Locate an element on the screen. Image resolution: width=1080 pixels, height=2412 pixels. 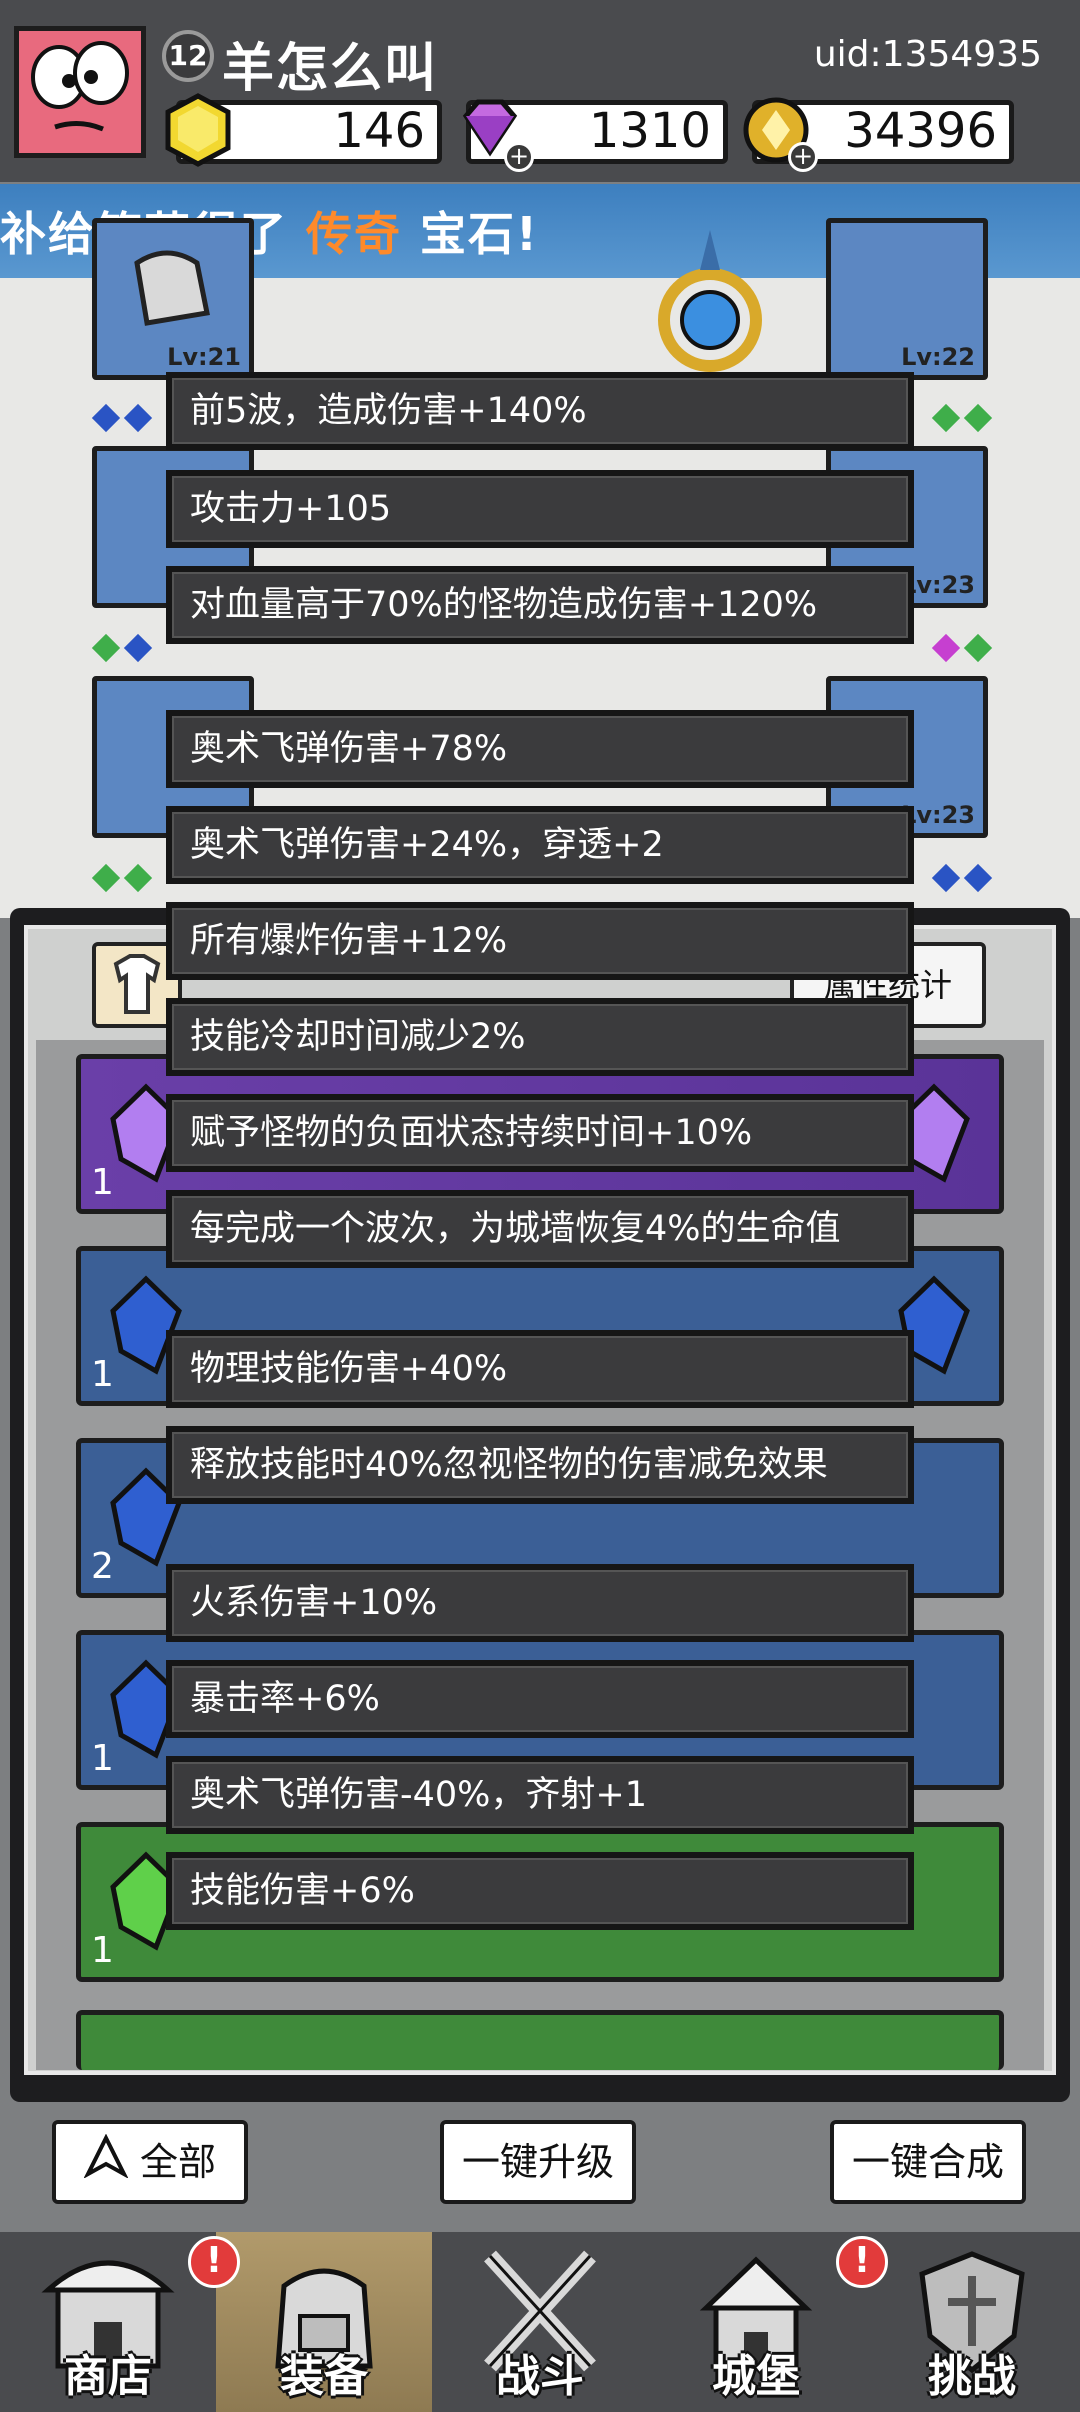
banner-suffix: 宝石! is located at coordinates (471, 234).